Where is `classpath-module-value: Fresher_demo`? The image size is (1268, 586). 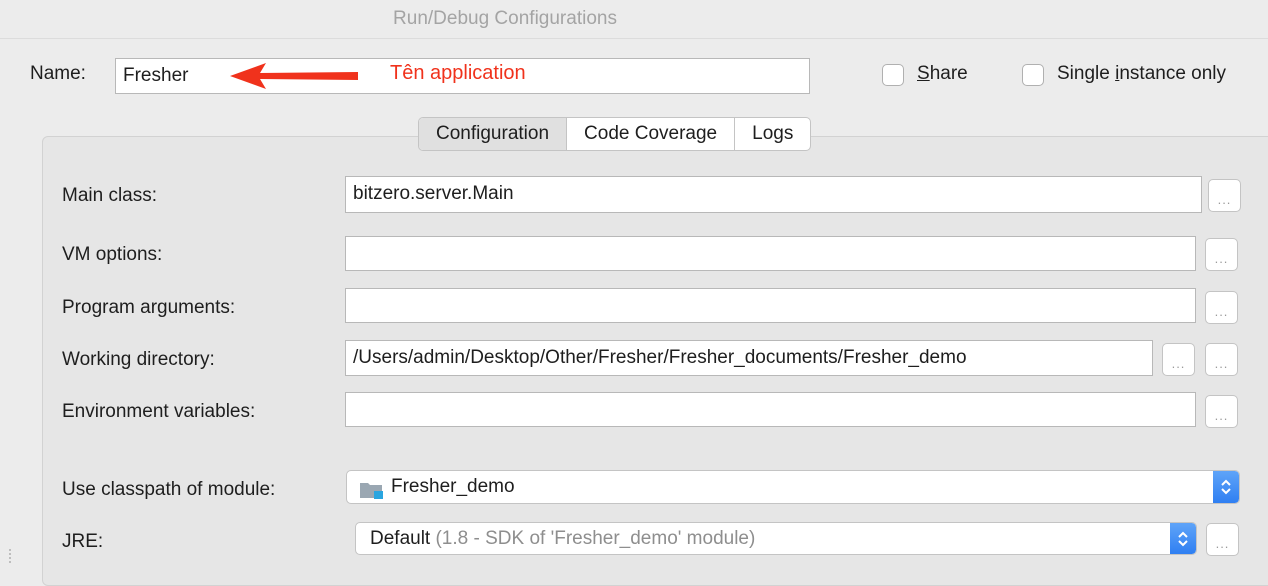 classpath-module-value: Fresher_demo is located at coordinates (453, 486).